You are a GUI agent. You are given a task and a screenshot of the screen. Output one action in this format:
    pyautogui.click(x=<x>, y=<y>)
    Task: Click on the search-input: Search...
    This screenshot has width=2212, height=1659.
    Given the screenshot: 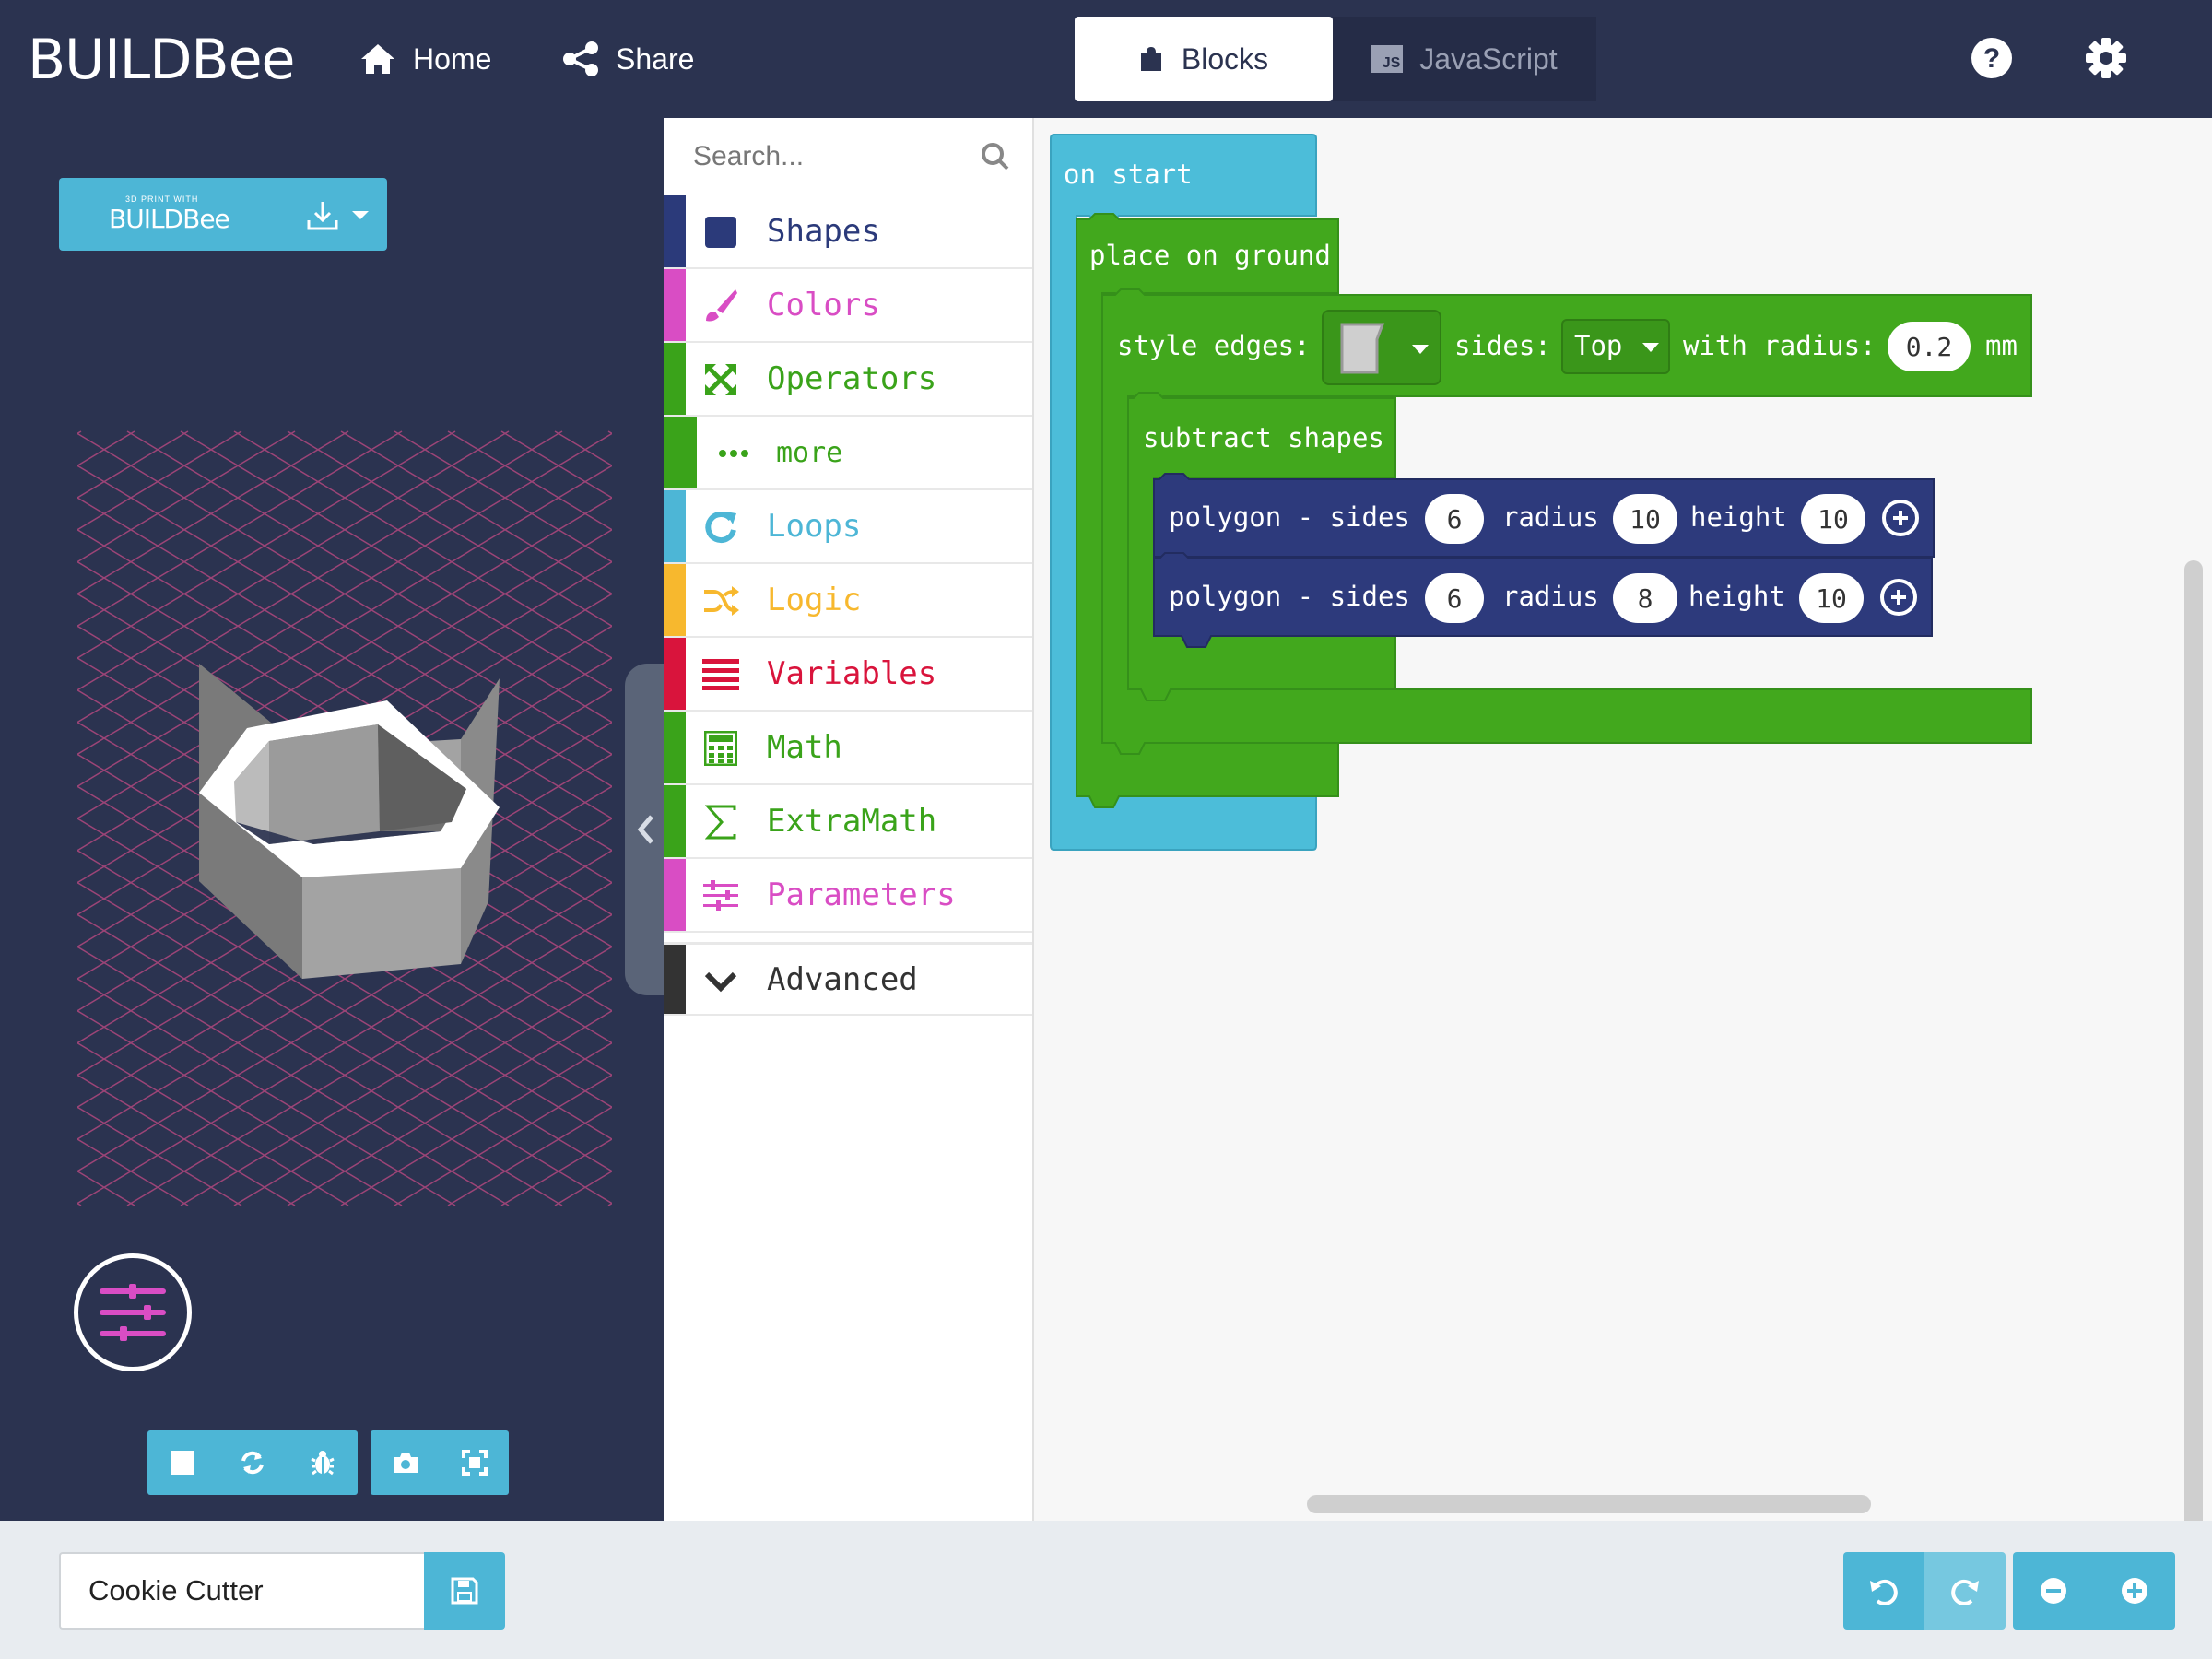 What is the action you would take?
    pyautogui.click(x=748, y=156)
    